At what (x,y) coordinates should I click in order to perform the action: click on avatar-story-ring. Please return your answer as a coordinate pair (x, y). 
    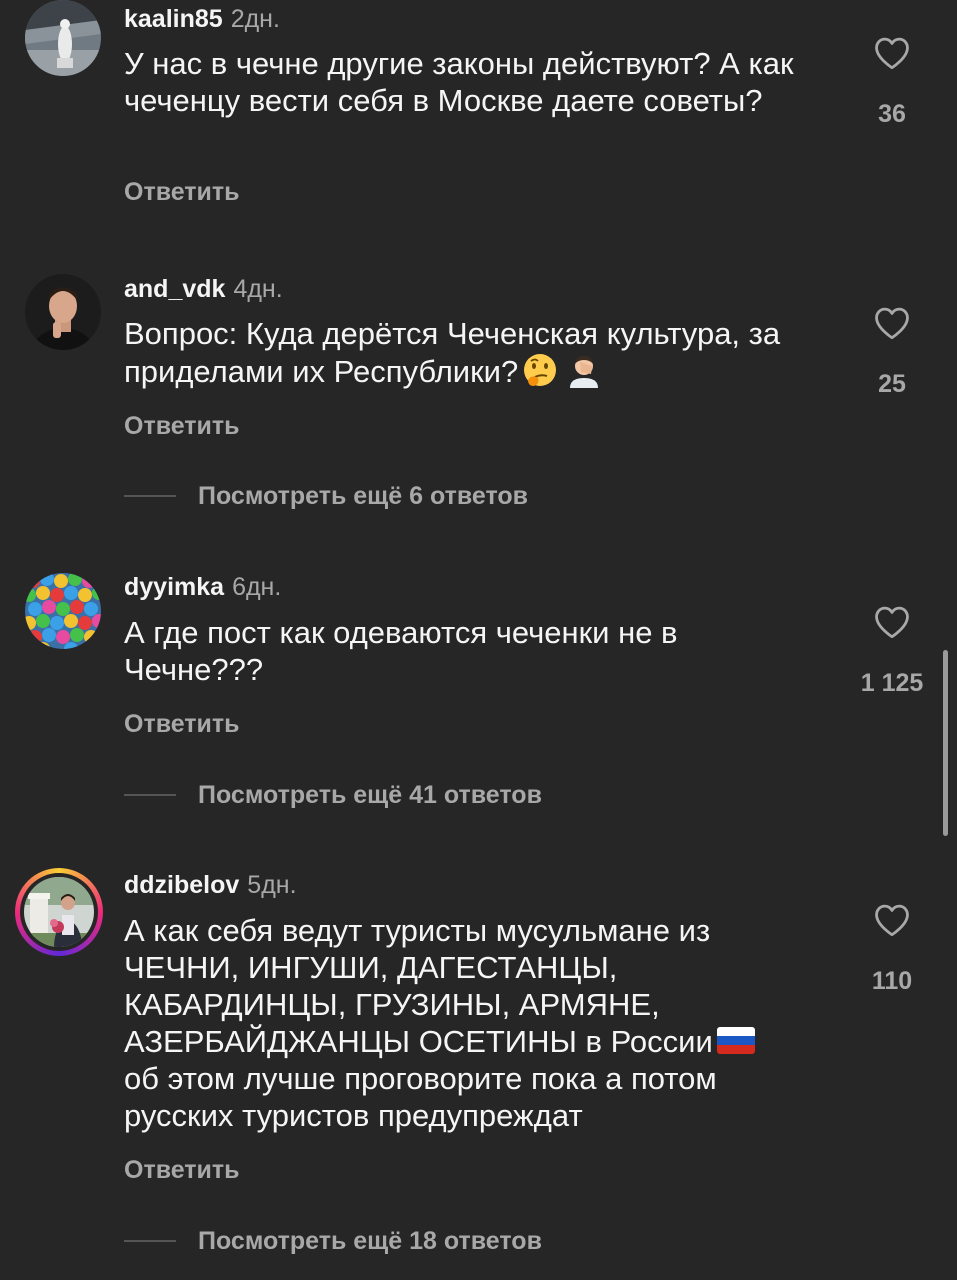
    Looking at the image, I should click on (59, 912).